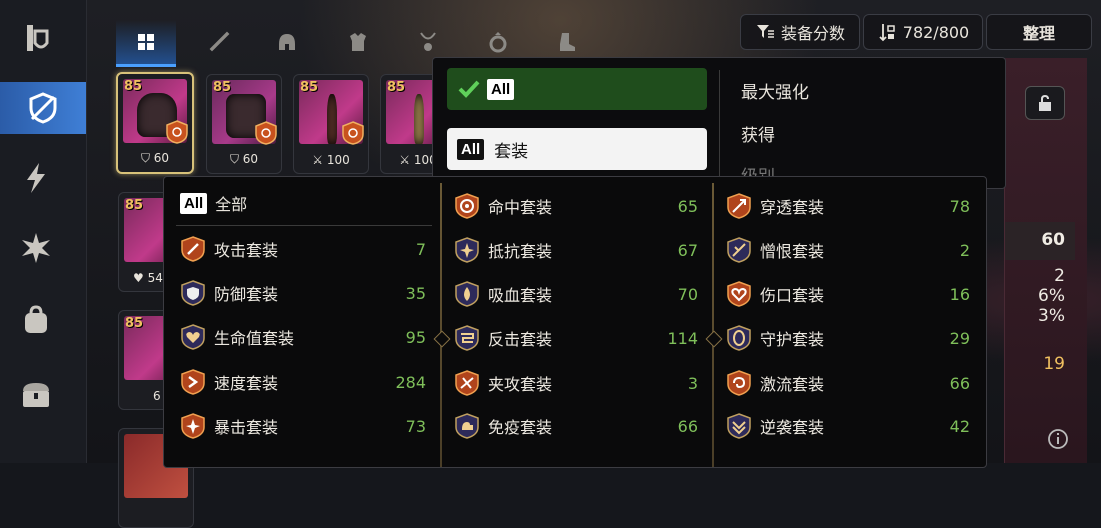 The height and width of the screenshot is (528, 1101). Describe the element at coordinates (246, 383) in the screenshot. I see `set-name: 速度套装` at that location.